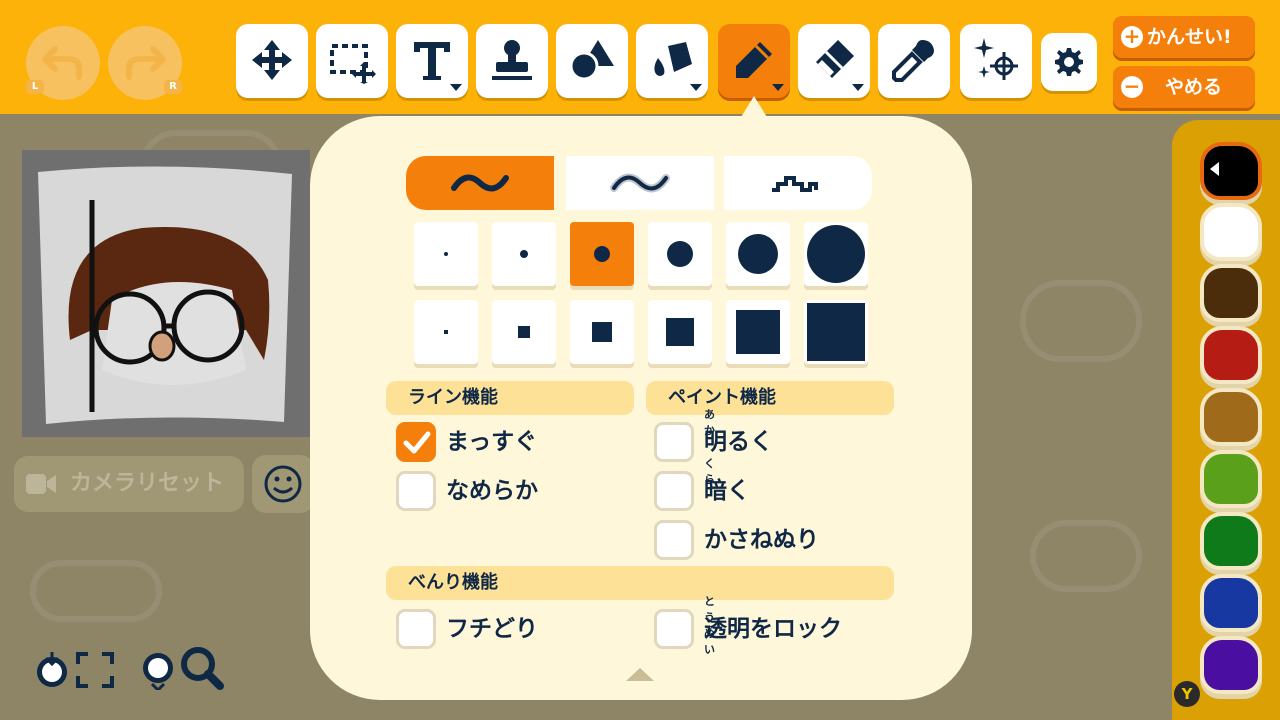 This screenshot has width=1280, height=720. What do you see at coordinates (35, 87) in the screenshot?
I see `l-button-hint: L` at bounding box center [35, 87].